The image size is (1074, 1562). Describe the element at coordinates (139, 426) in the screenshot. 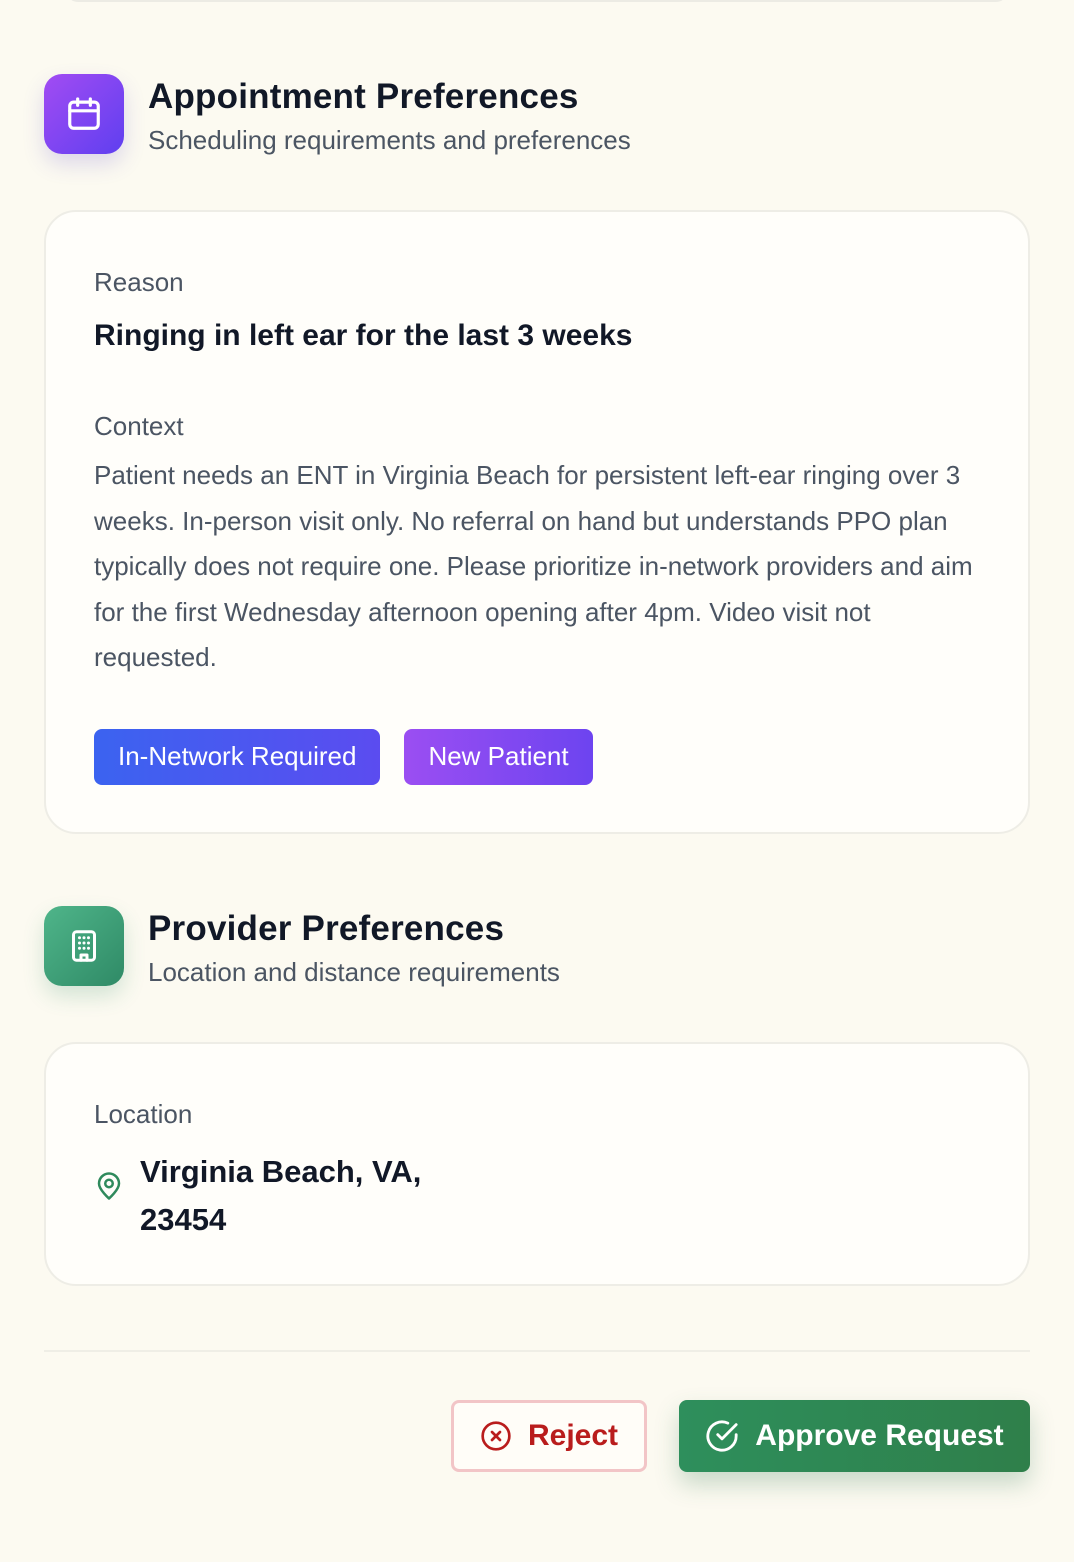

I see `context-label: Context` at that location.